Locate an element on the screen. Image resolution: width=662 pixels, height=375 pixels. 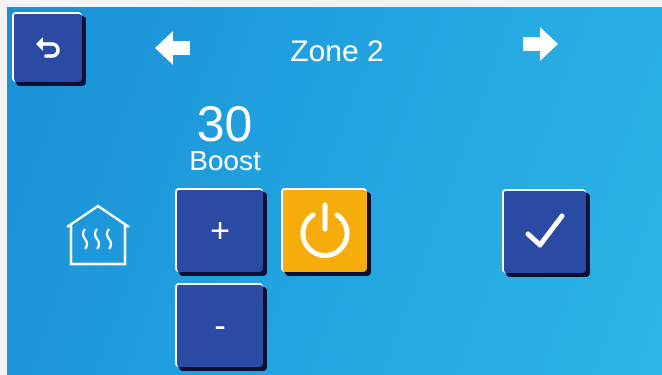
minus-label: - is located at coordinates (220, 326).